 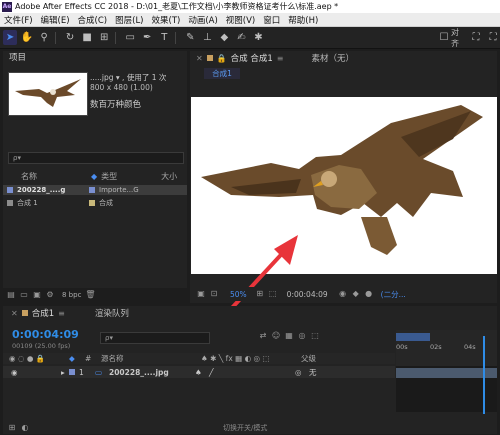 What do you see at coordinates (302, 336) in the screenshot?
I see `motion-blur-icon: ◎` at bounding box center [302, 336].